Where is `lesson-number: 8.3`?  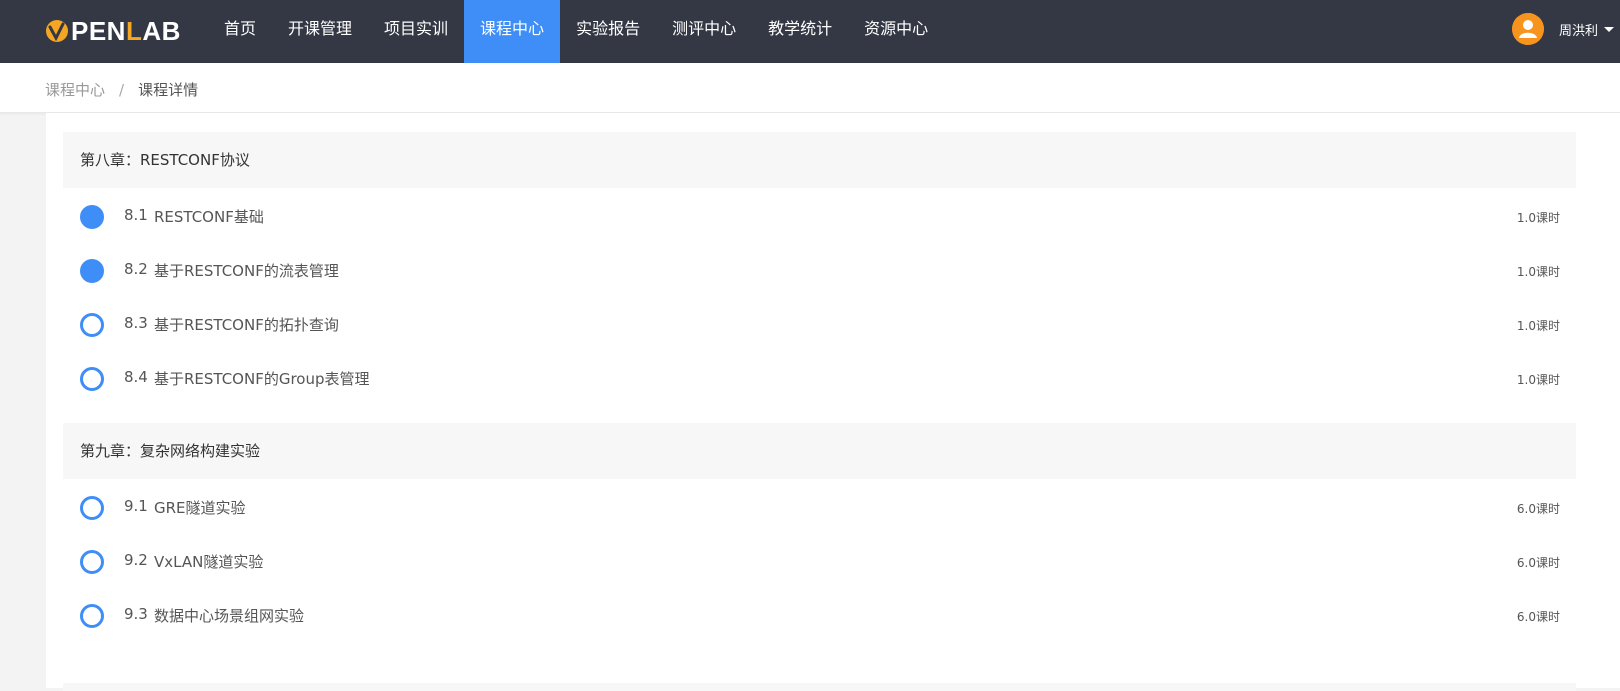
lesson-number: 8.3 is located at coordinates (136, 323).